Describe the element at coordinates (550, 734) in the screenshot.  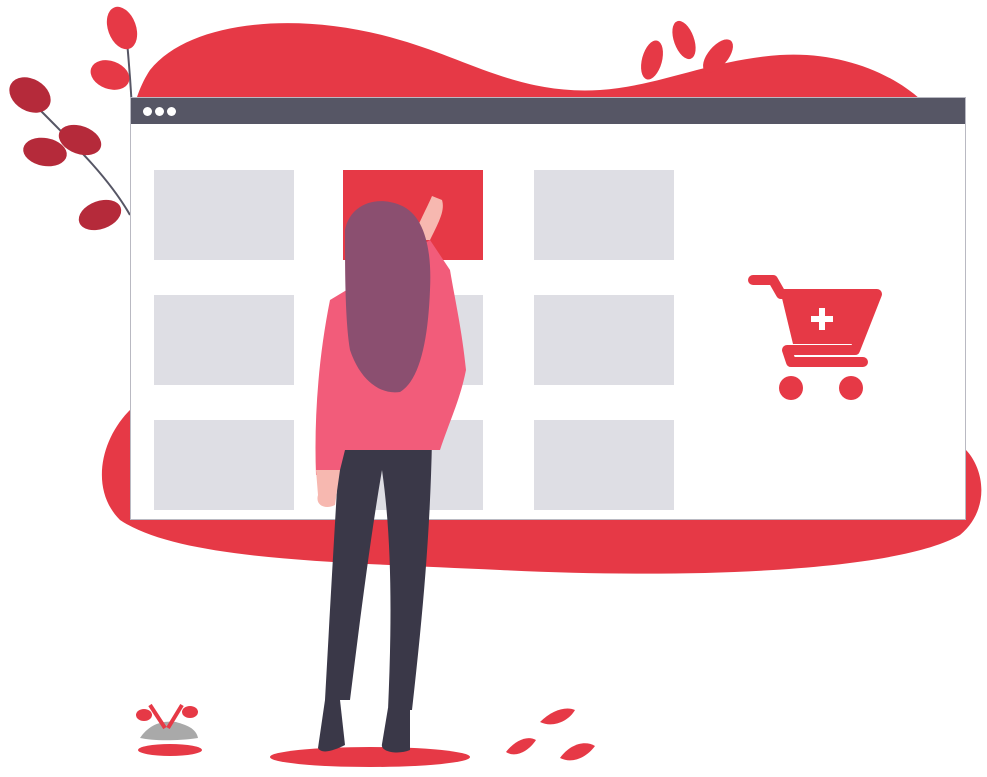
I see `ground-leaves-right` at that location.